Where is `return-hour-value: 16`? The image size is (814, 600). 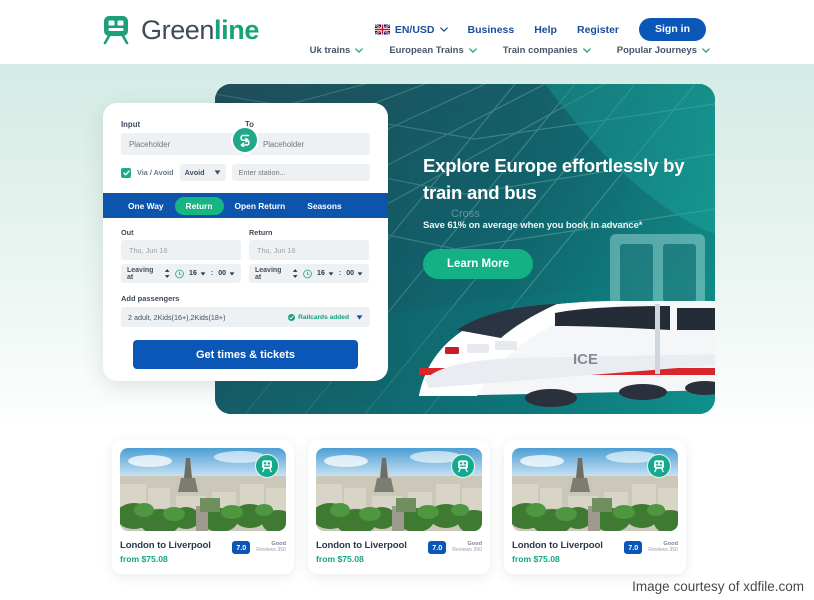
return-hour-value: 16 is located at coordinates (321, 273).